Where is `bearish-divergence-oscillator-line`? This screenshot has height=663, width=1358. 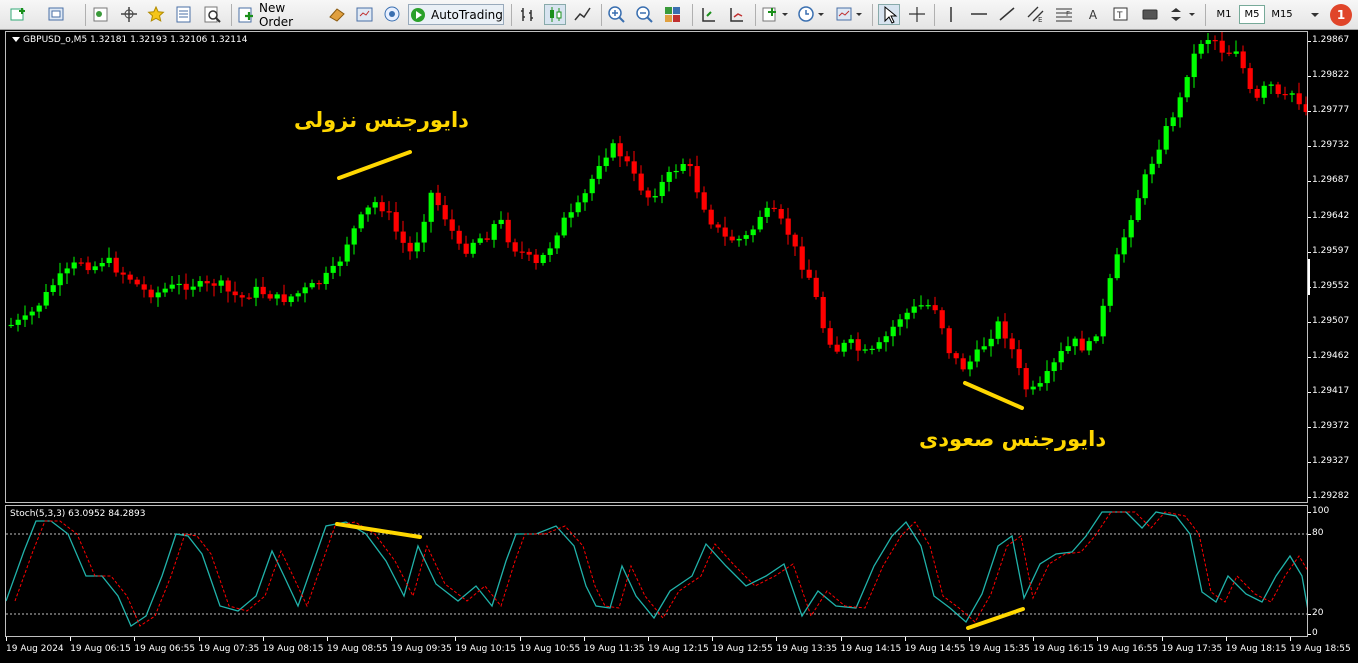 bearish-divergence-oscillator-line is located at coordinates (378, 530).